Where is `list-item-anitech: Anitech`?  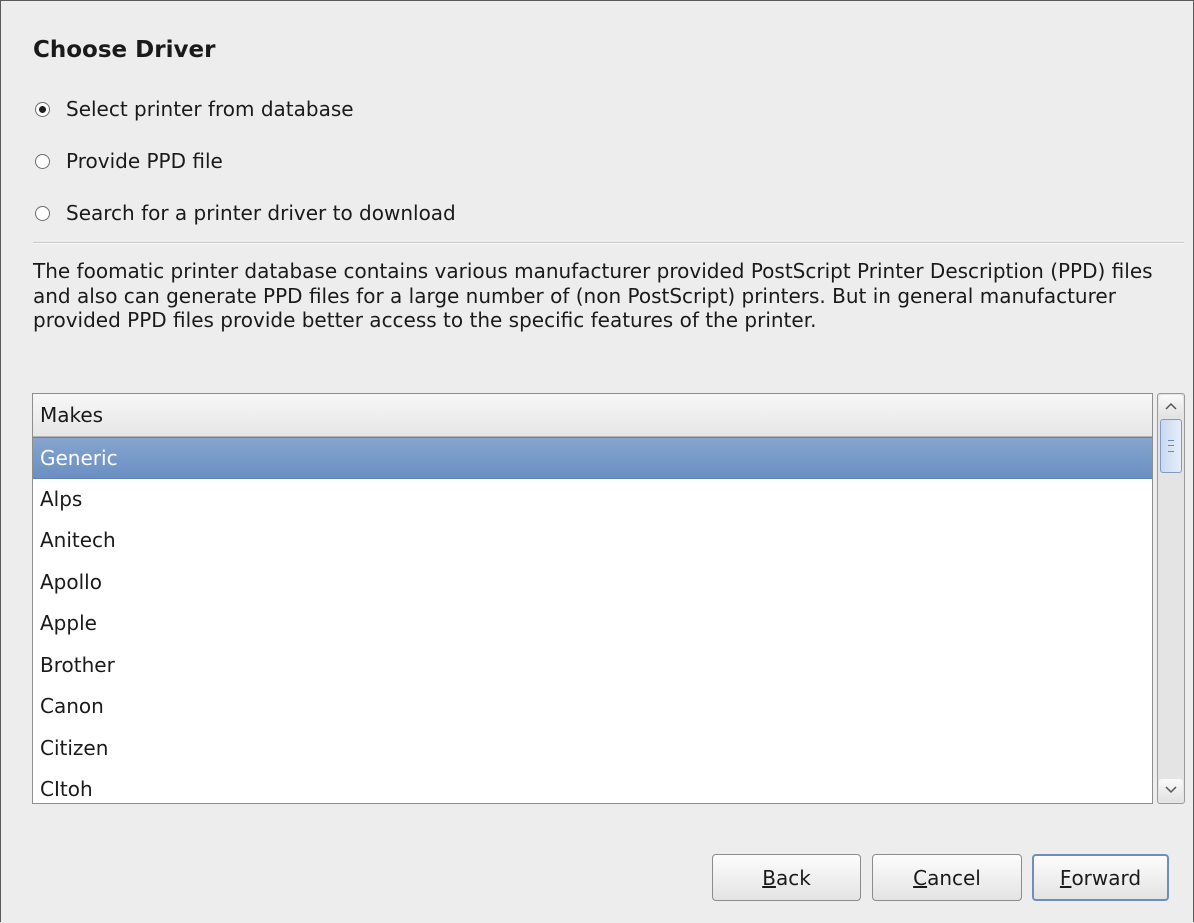 list-item-anitech: Anitech is located at coordinates (592, 541).